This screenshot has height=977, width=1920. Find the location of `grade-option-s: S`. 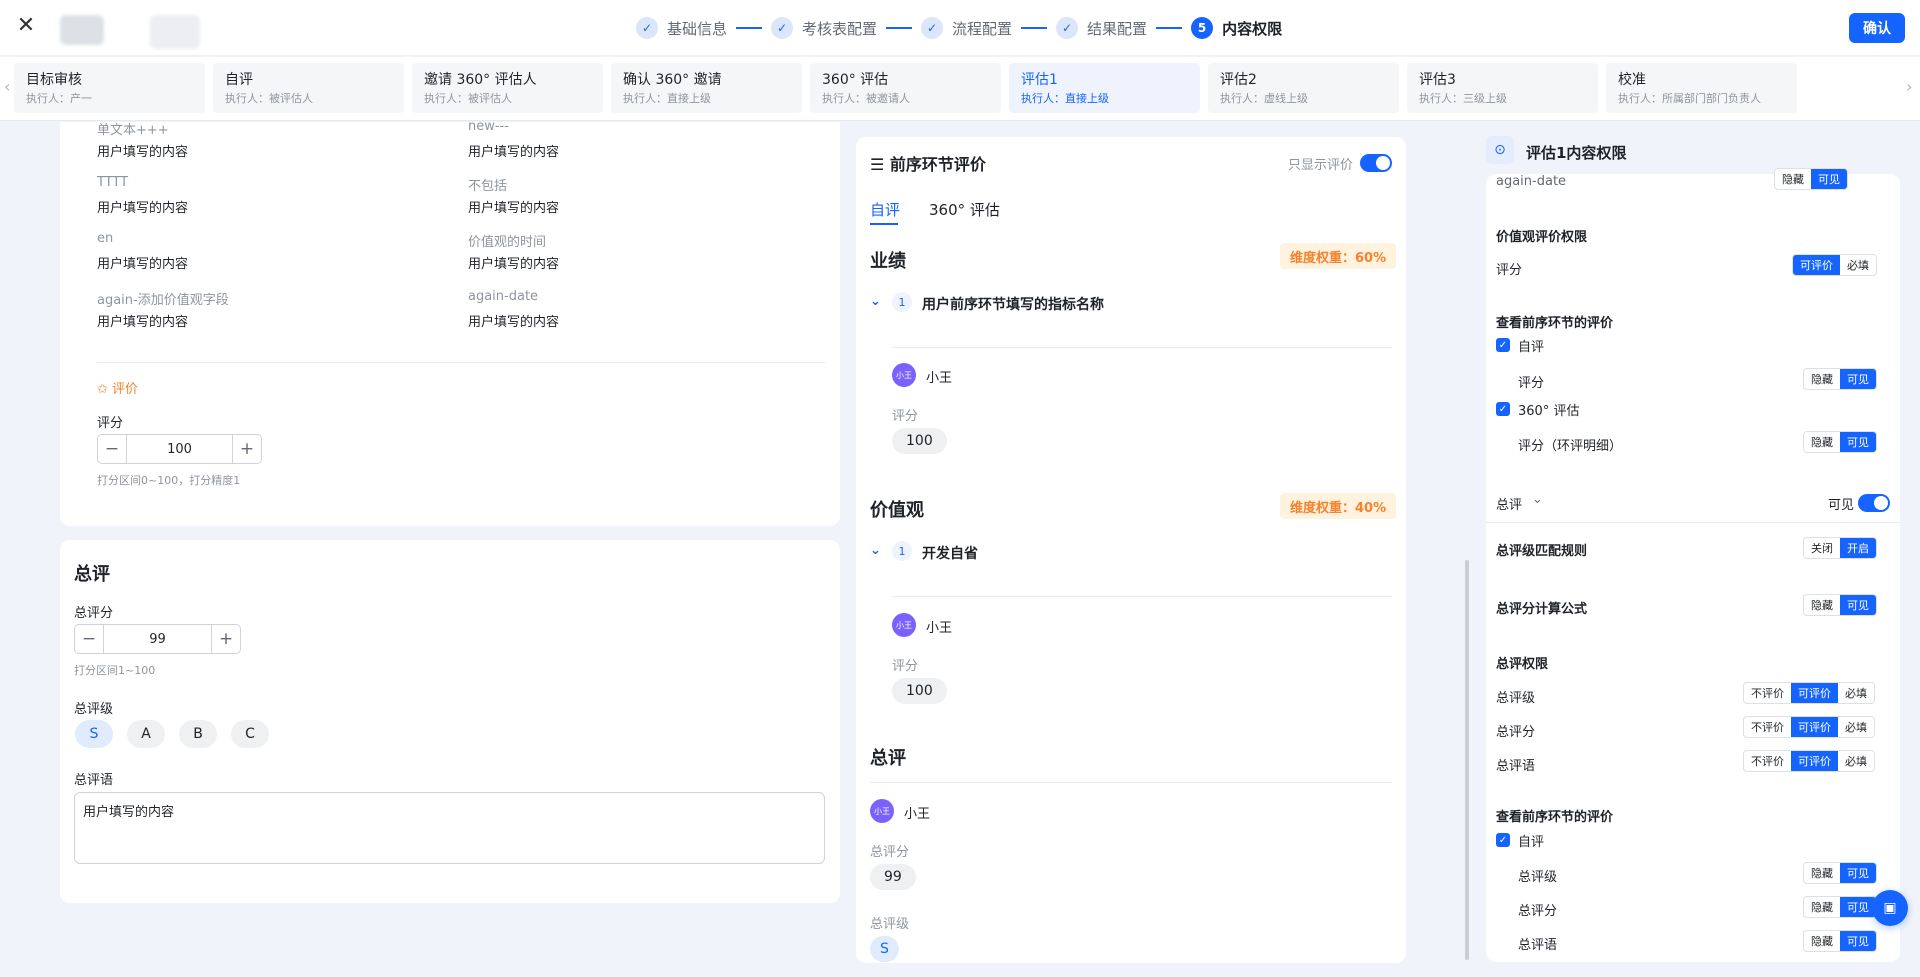

grade-option-s: S is located at coordinates (94, 734).